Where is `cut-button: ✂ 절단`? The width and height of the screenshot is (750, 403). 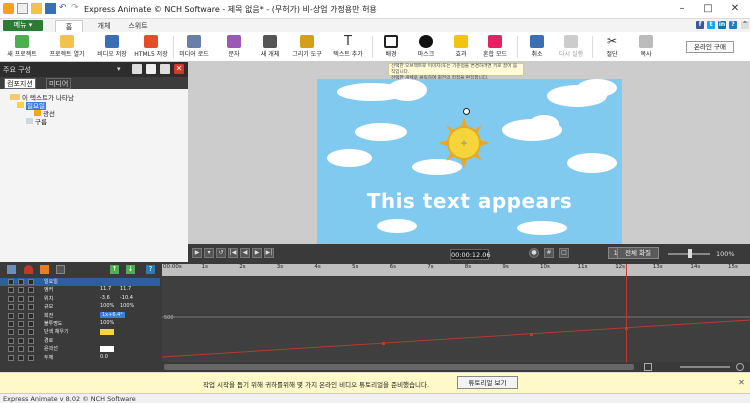
cut-button: ✂ 절단 is located at coordinates (612, 47).